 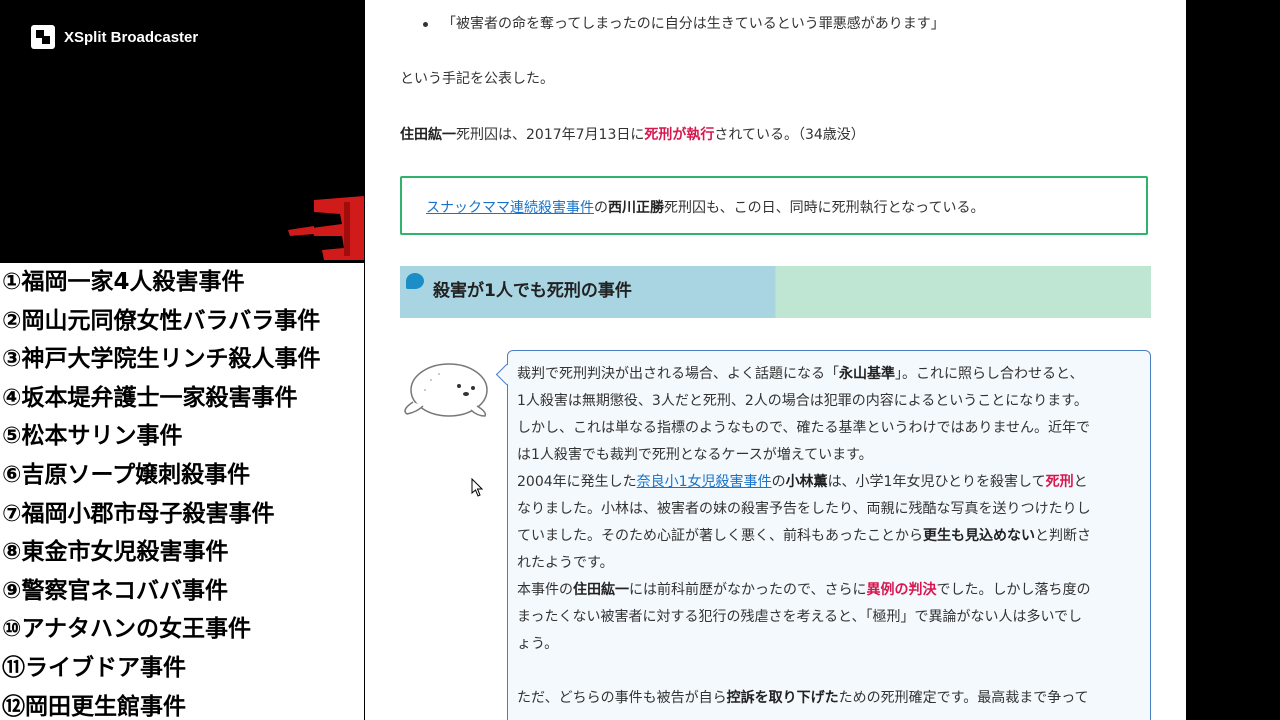 I want to click on seal-mascot-icon, so click(x=446, y=390).